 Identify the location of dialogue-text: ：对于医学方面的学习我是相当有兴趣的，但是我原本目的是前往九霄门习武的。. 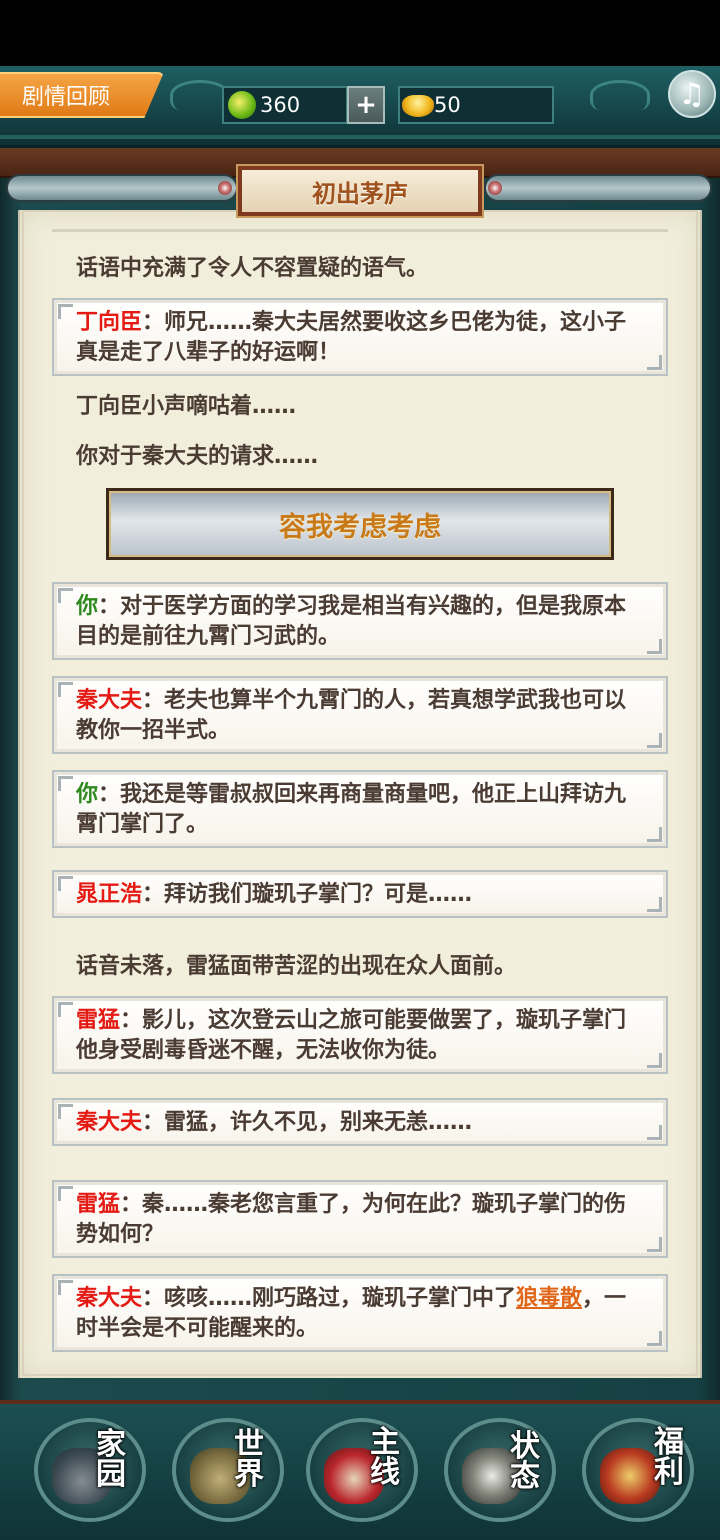
(351, 621).